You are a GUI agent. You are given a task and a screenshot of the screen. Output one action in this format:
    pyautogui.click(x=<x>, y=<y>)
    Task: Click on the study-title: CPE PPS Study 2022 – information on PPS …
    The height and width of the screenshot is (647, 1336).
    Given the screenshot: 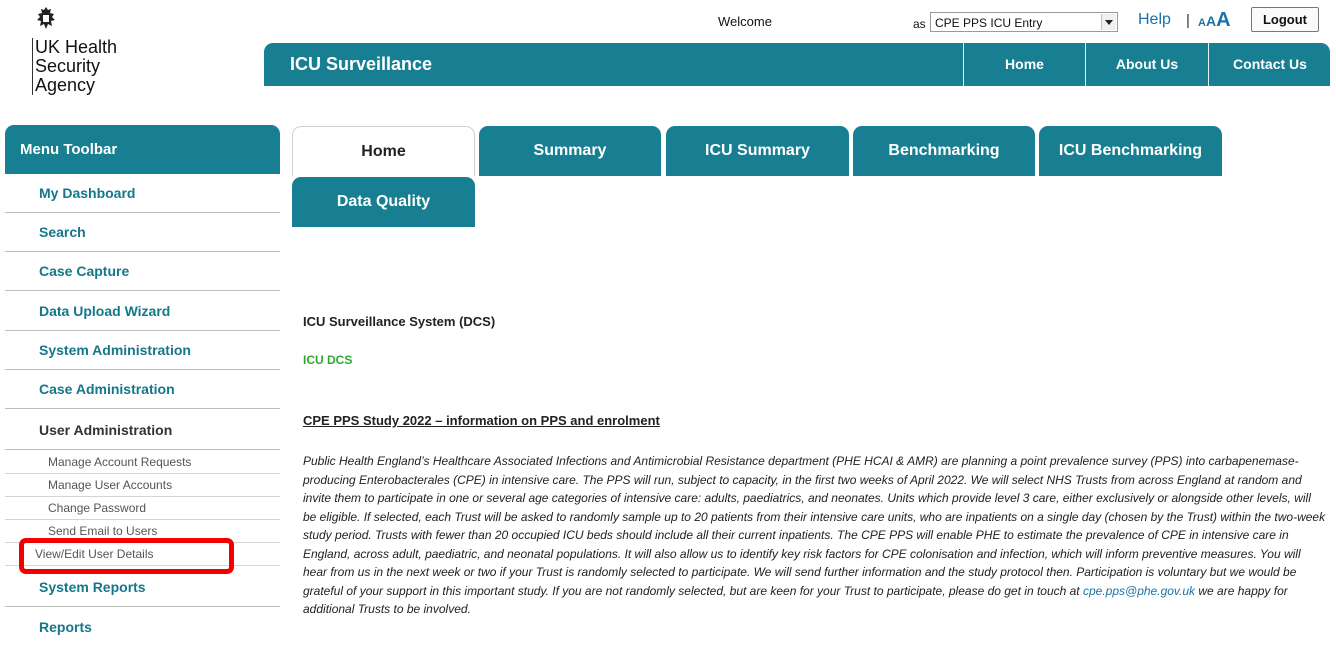 What is the action you would take?
    pyautogui.click(x=481, y=420)
    